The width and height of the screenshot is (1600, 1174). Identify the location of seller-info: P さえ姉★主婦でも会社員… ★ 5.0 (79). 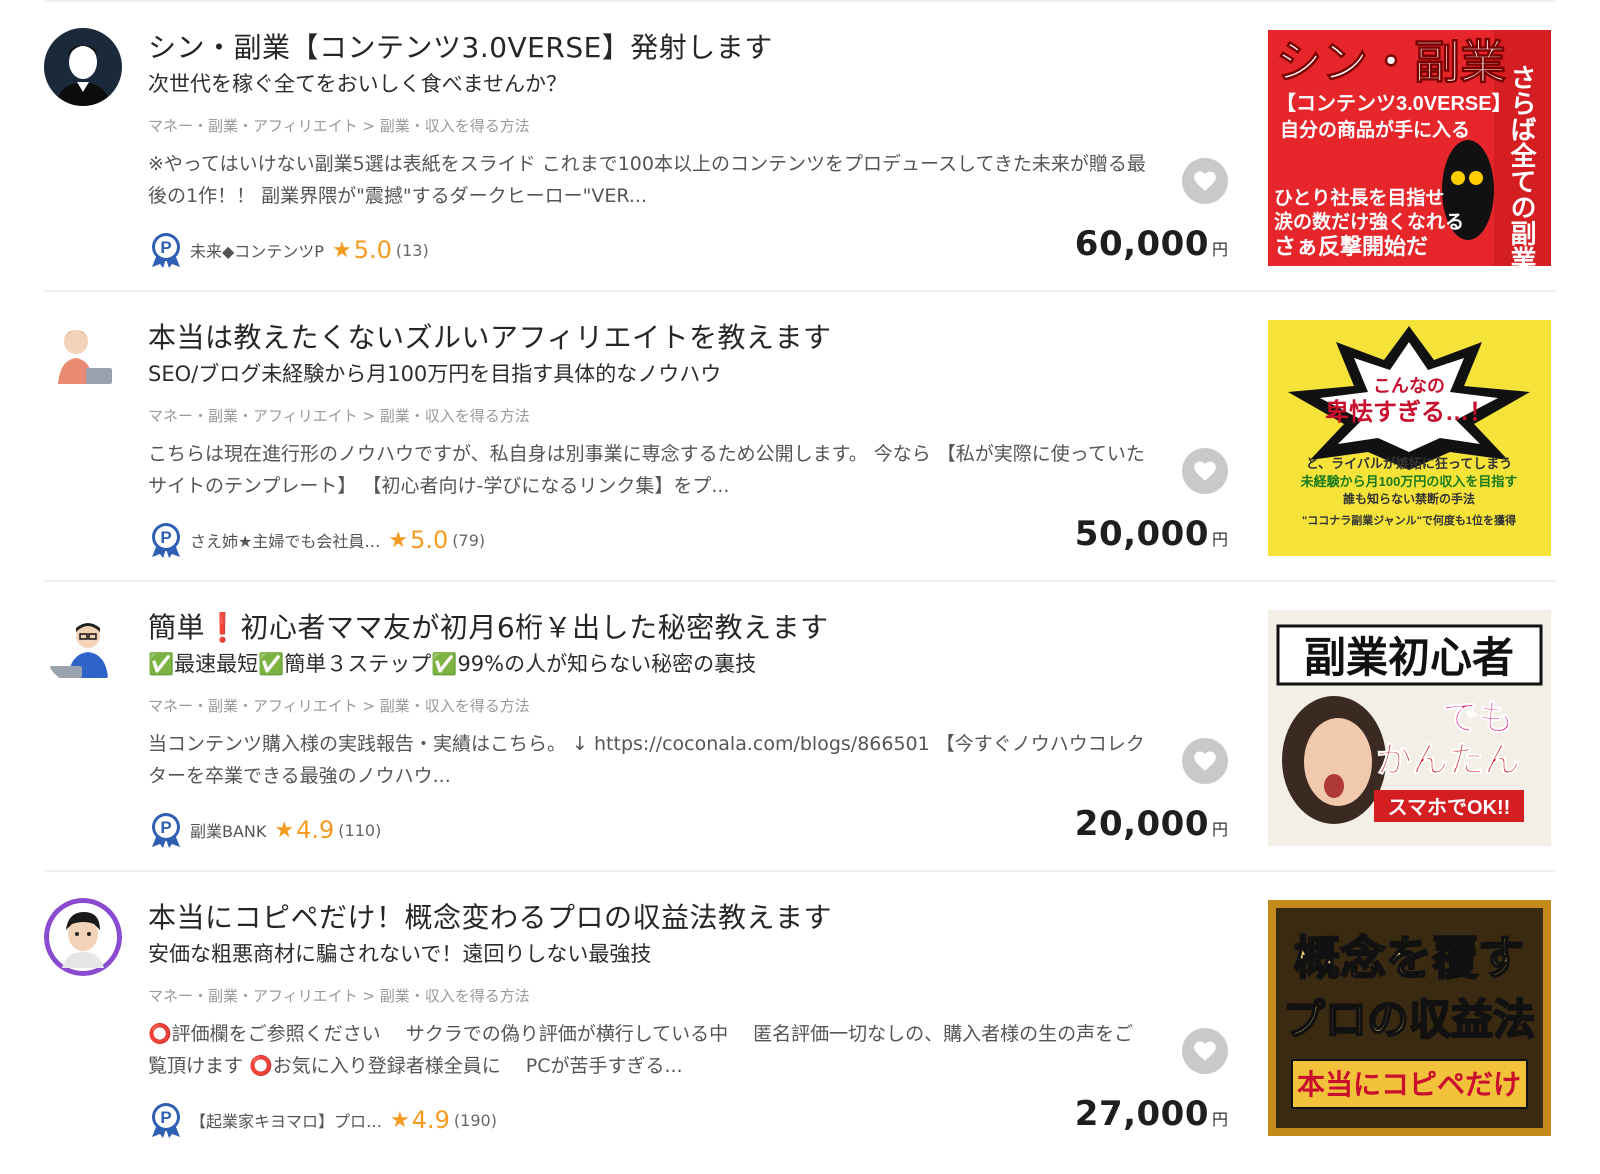
(316, 540).